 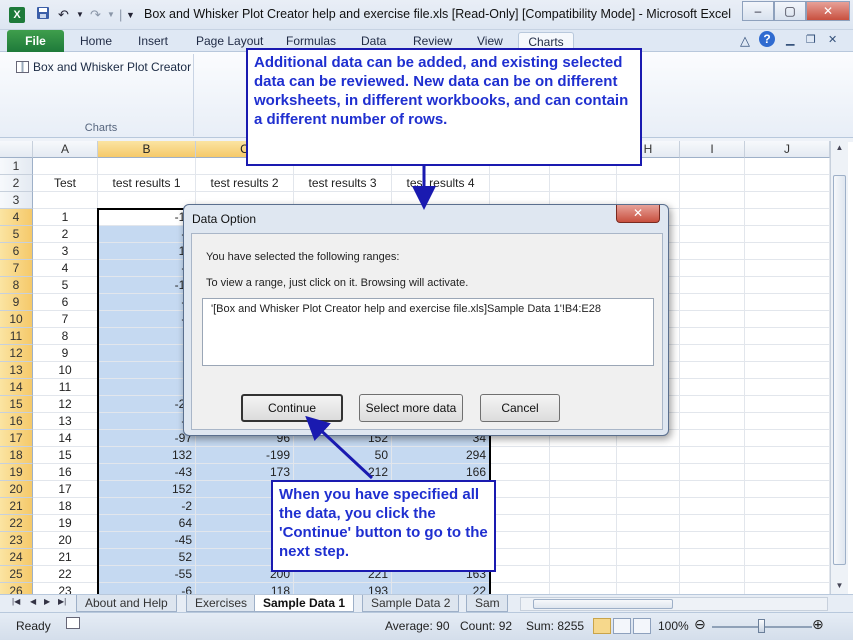 What do you see at coordinates (65, 489) in the screenshot?
I see `cell: 17` at bounding box center [65, 489].